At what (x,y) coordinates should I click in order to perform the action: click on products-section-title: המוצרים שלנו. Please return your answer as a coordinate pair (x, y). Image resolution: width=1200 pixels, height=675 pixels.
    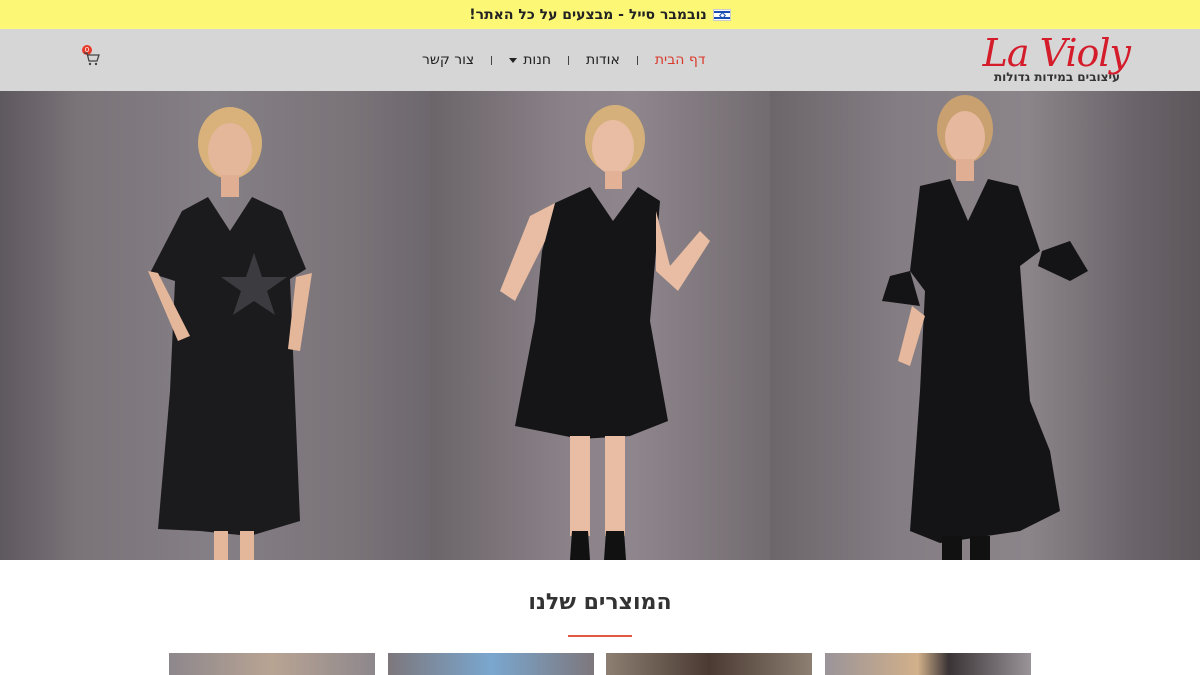
    Looking at the image, I should click on (600, 602).